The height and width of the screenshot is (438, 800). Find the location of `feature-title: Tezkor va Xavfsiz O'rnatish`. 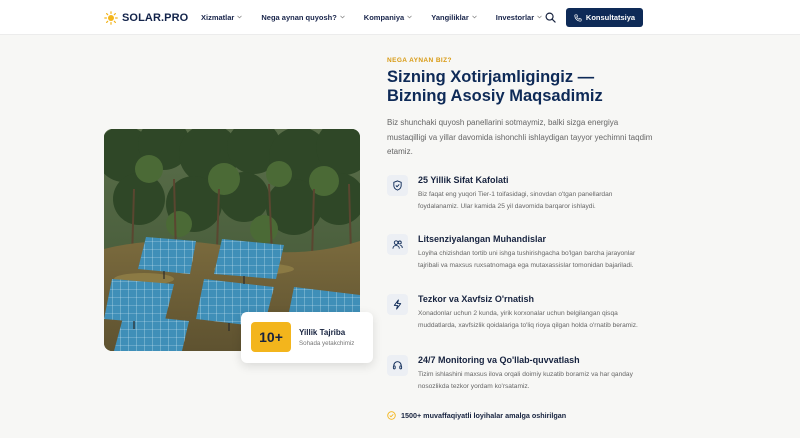

feature-title: Tezkor va Xavfsiz O'rnatish is located at coordinates (476, 299).